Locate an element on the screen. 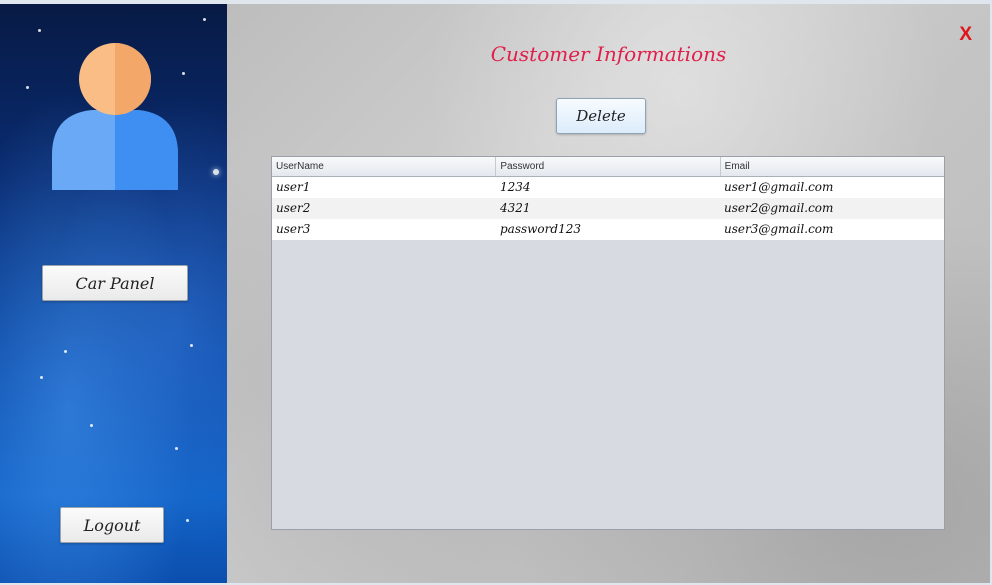  cell-password: 4321 is located at coordinates (515, 208).